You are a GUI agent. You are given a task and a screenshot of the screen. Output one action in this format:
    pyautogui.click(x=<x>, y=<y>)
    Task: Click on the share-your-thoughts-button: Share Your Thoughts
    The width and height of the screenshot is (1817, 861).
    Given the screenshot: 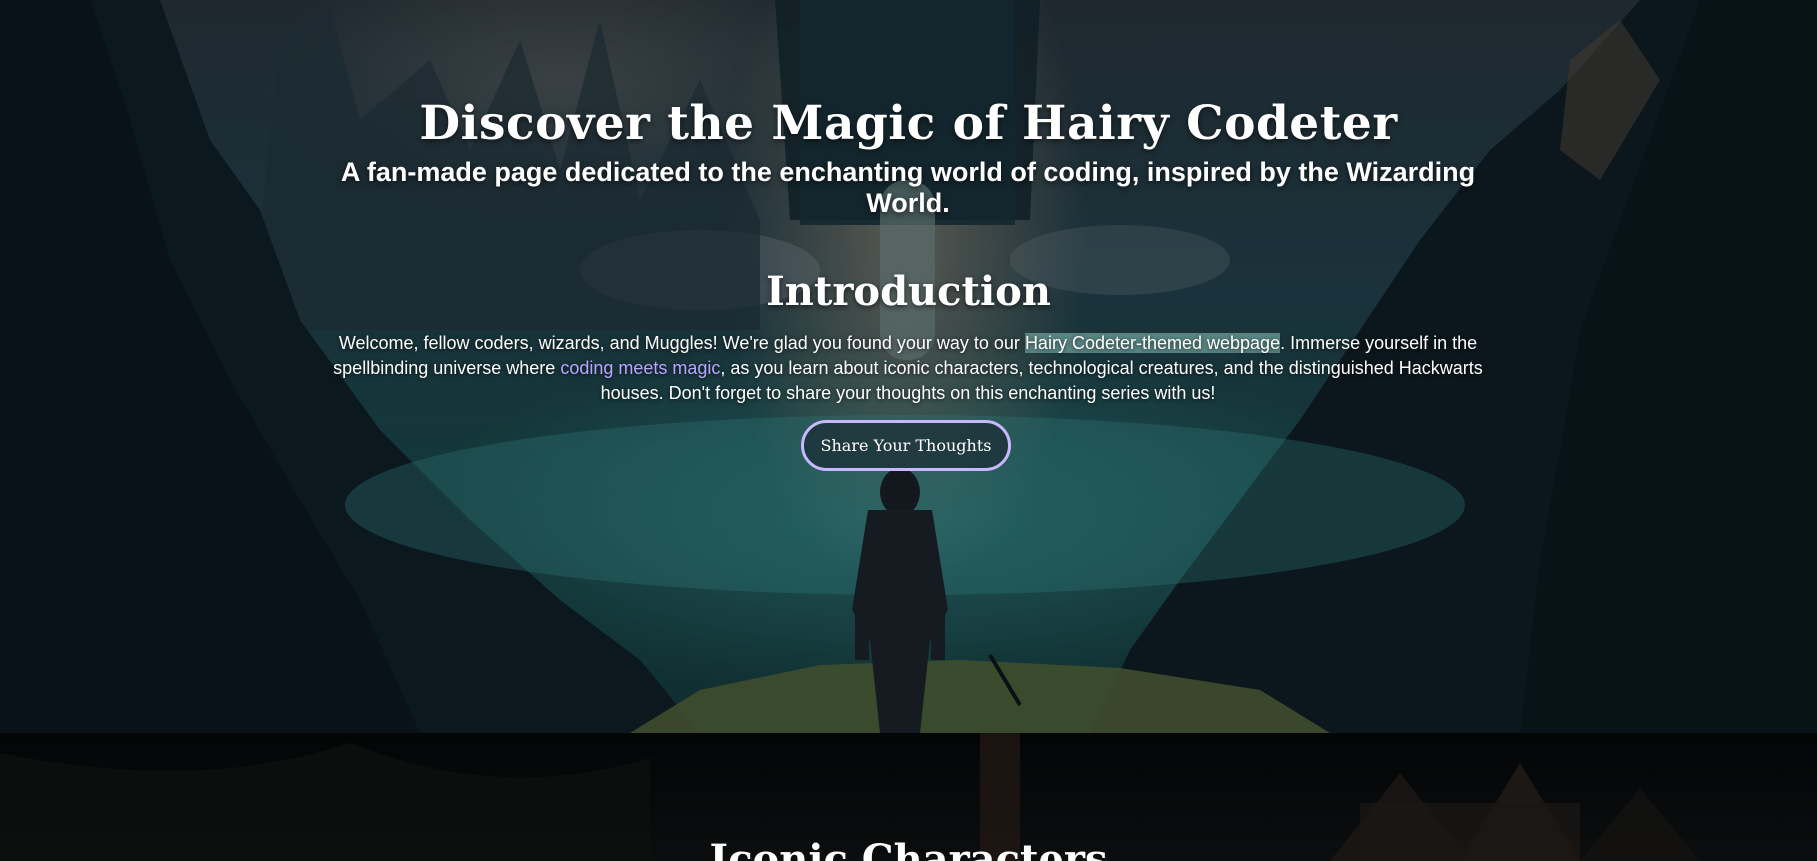 What is the action you would take?
    pyautogui.click(x=906, y=445)
    